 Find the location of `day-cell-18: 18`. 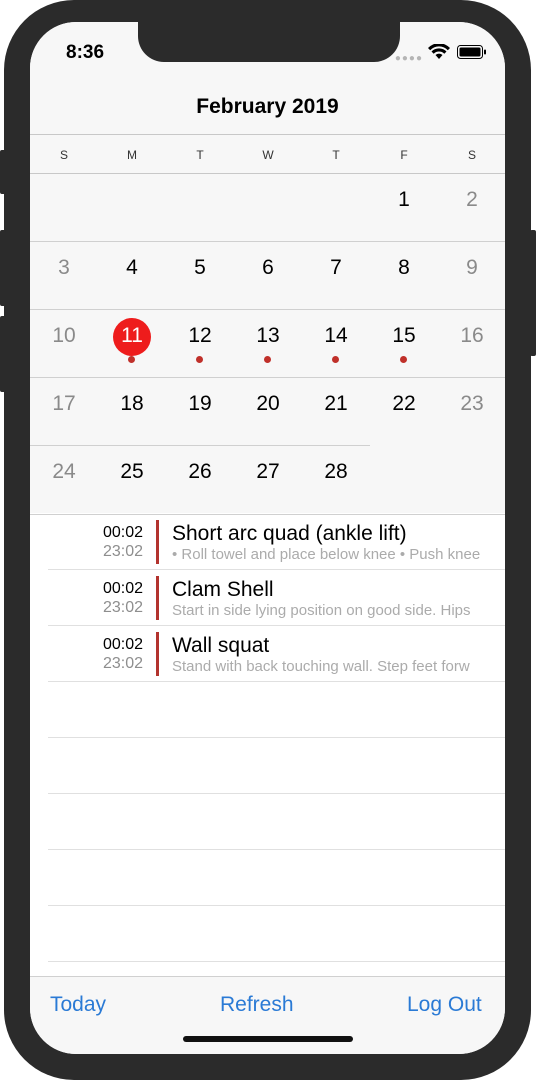

day-cell-18: 18 is located at coordinates (132, 412).